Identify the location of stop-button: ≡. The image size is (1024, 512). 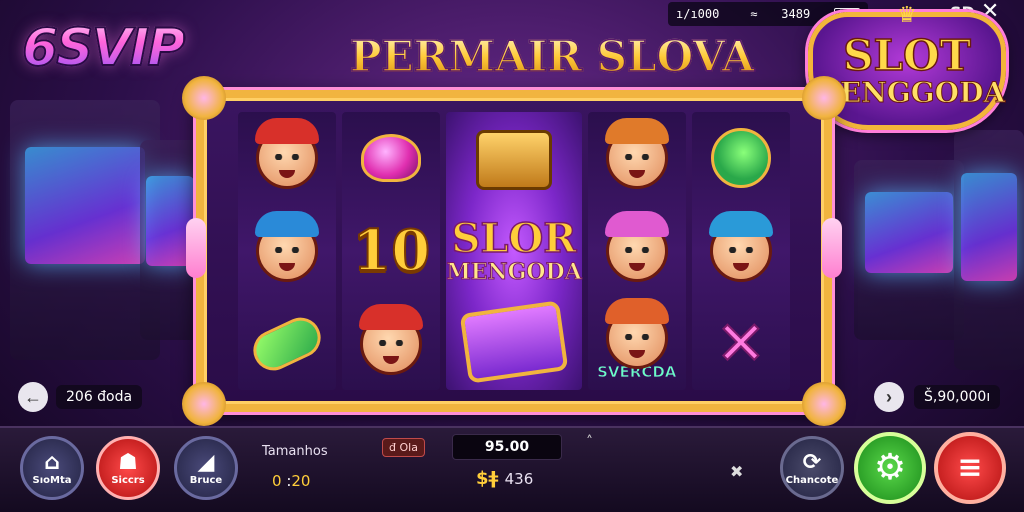
(970, 468).